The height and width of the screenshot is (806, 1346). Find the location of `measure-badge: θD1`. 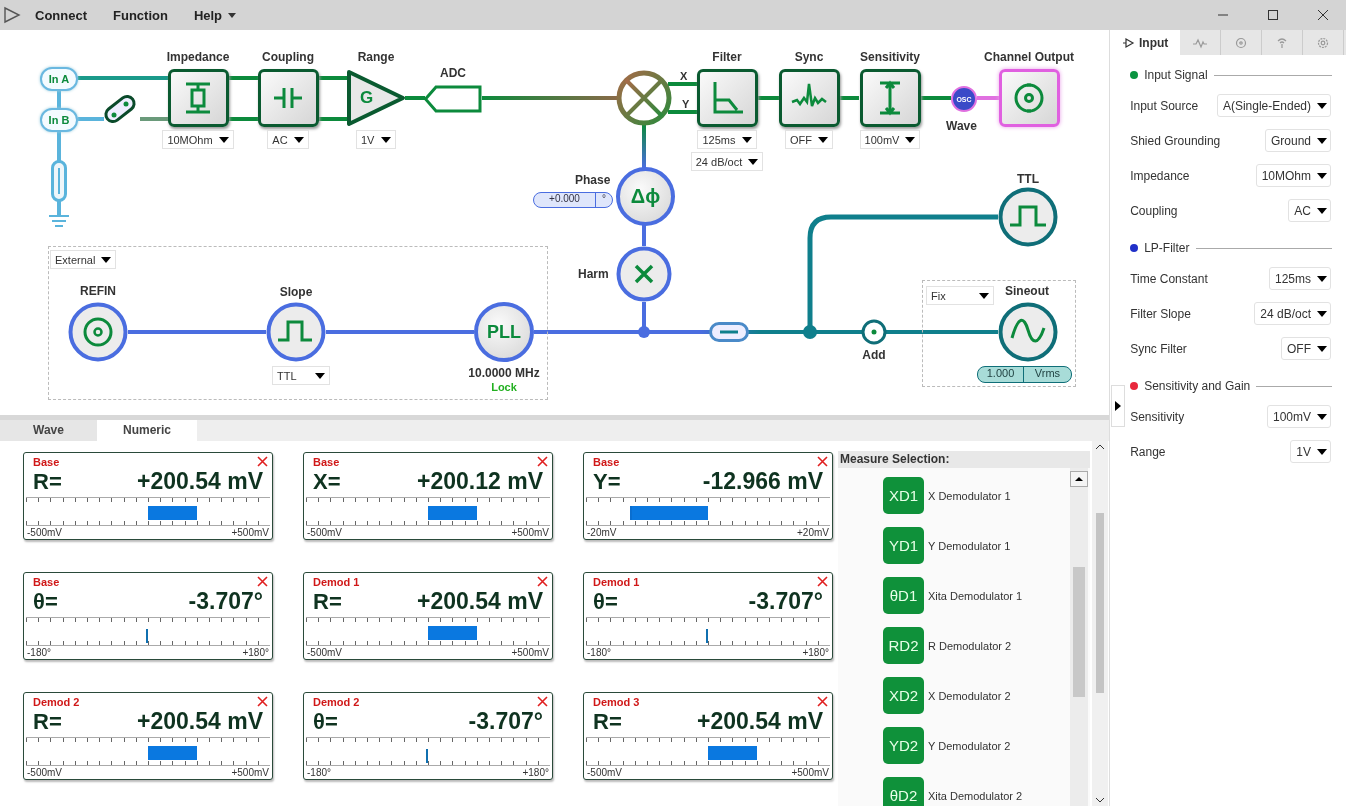

measure-badge: θD1 is located at coordinates (903, 595).